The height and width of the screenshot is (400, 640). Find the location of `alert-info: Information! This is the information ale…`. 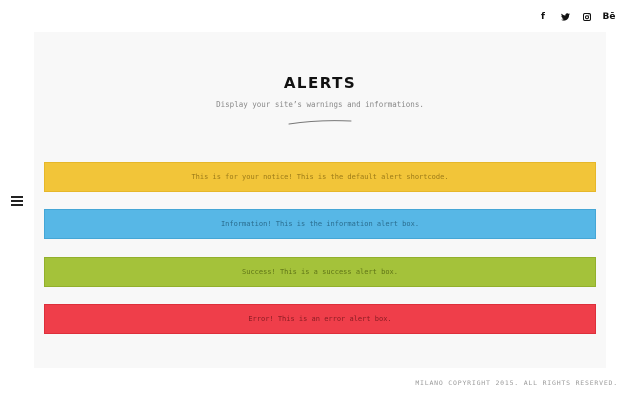

alert-info: Information! This is the information ale… is located at coordinates (320, 224).